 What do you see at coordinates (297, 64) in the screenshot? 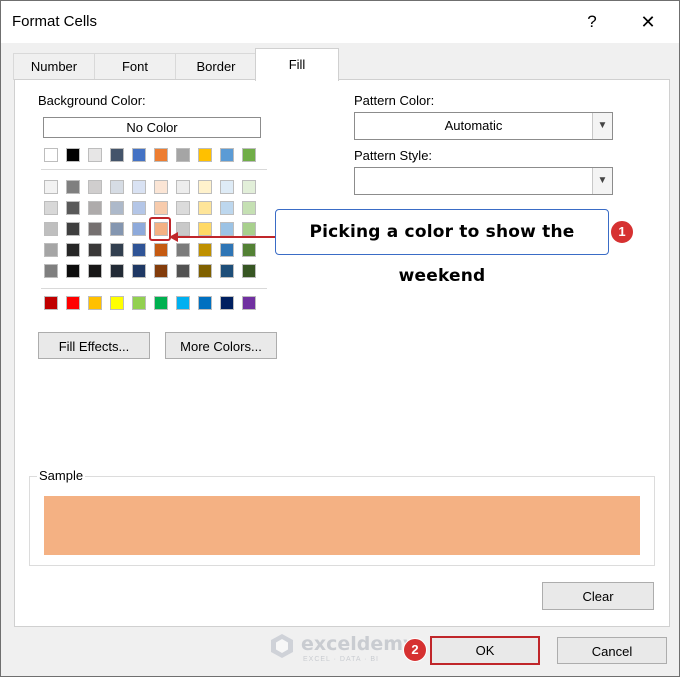
I see `tab-fill: Fill` at bounding box center [297, 64].